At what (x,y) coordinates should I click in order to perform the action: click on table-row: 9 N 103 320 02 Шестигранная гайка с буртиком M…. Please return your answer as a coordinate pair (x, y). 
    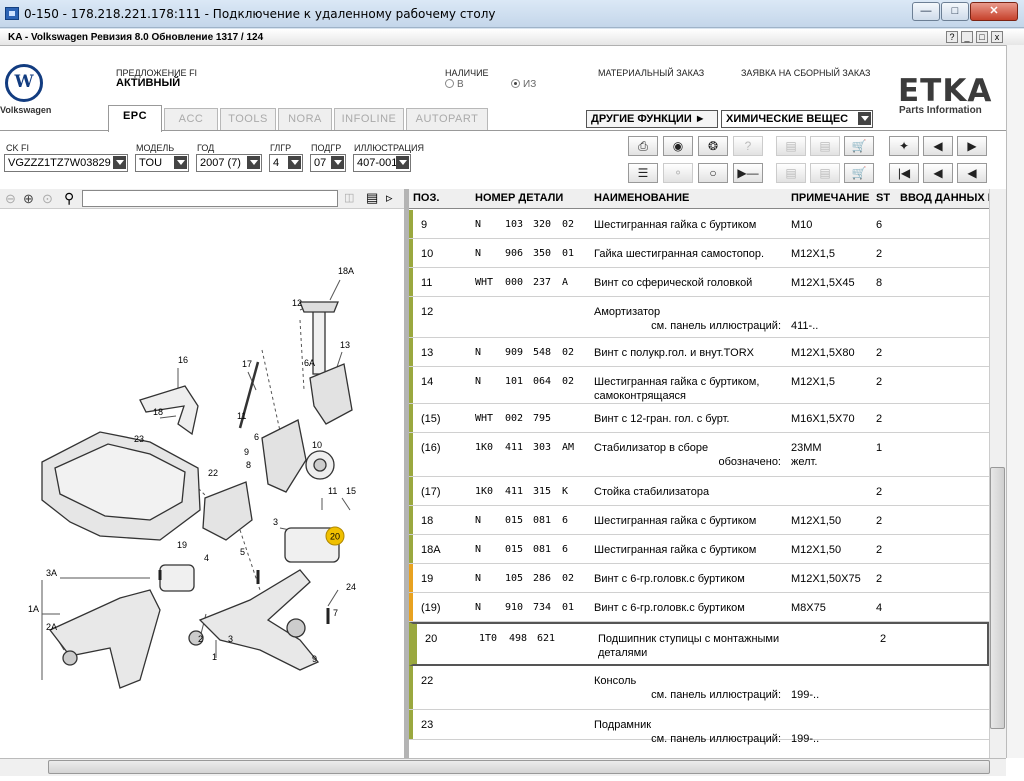
    Looking at the image, I should click on (699, 224).